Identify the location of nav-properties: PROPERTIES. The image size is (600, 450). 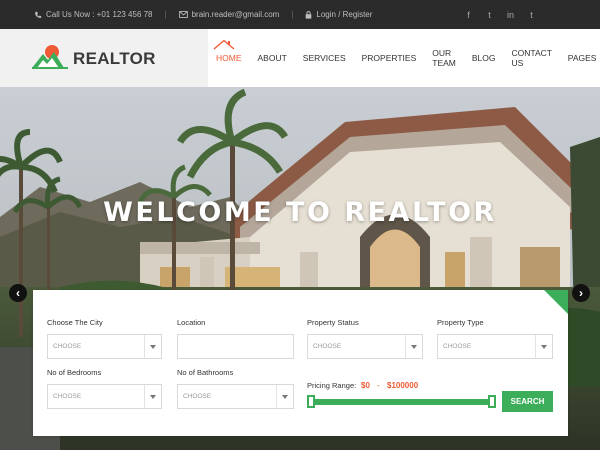
(389, 58).